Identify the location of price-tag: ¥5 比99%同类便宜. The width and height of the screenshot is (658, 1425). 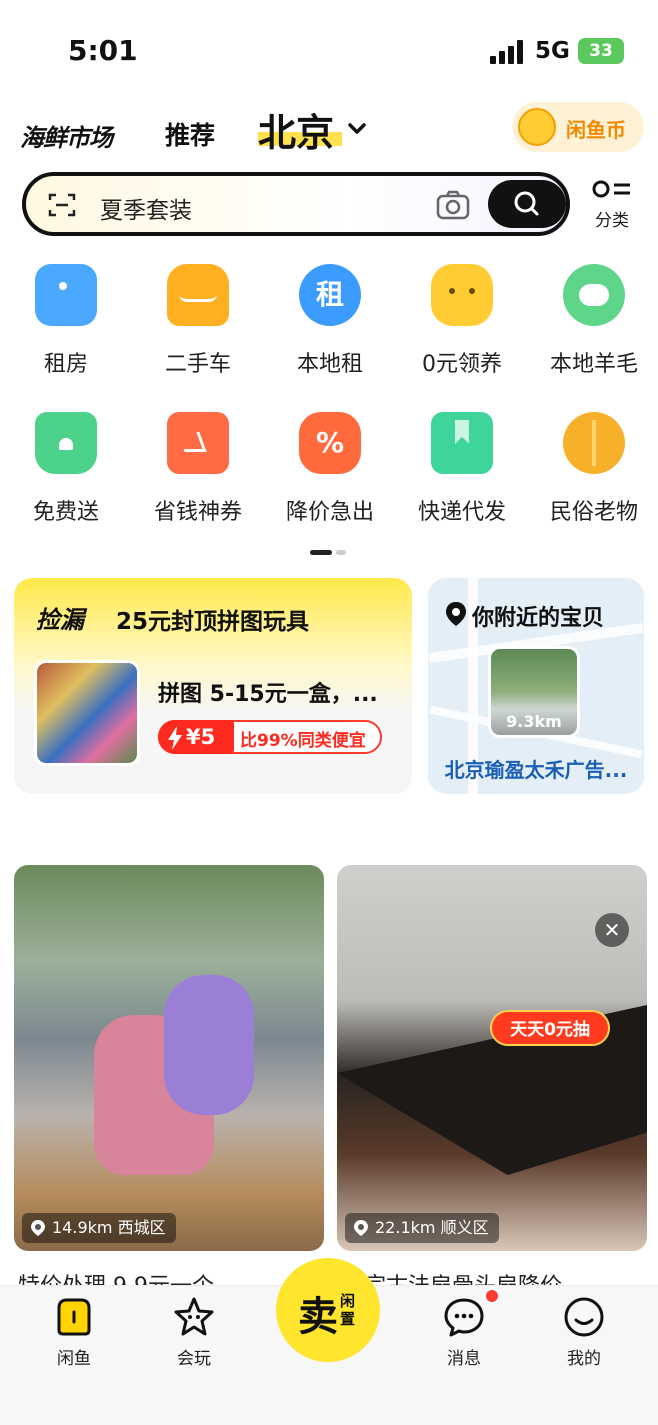
(270, 737).